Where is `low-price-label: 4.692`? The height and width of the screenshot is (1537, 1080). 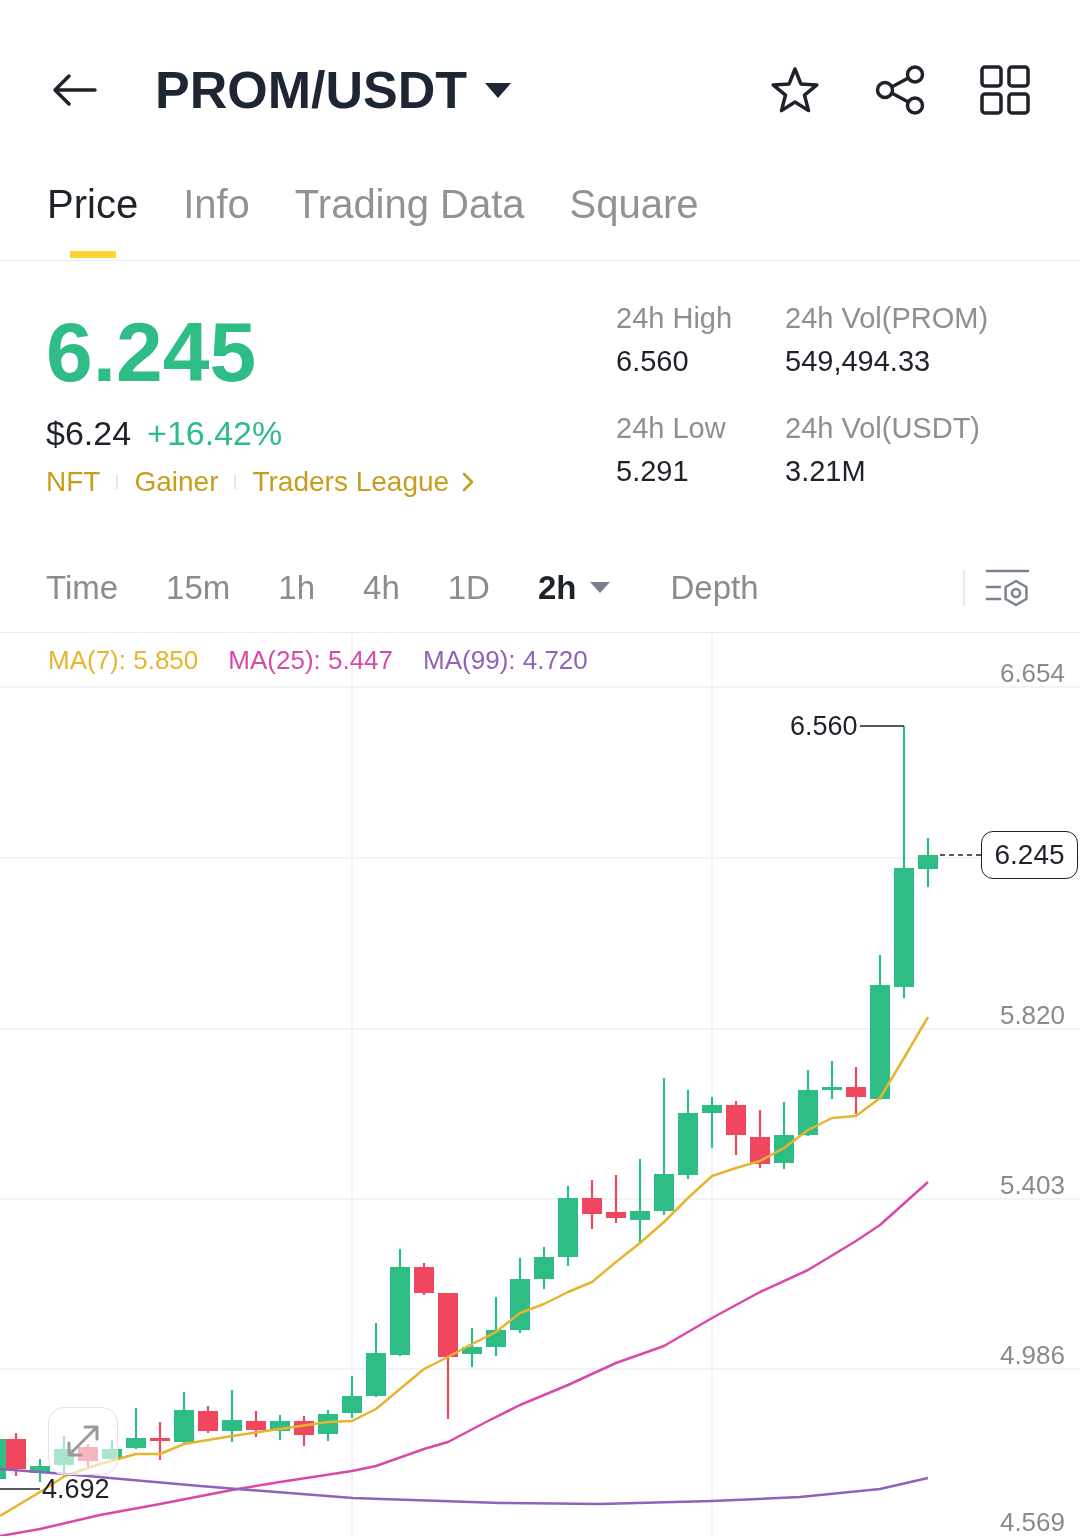
low-price-label: 4.692 is located at coordinates (76, 1489).